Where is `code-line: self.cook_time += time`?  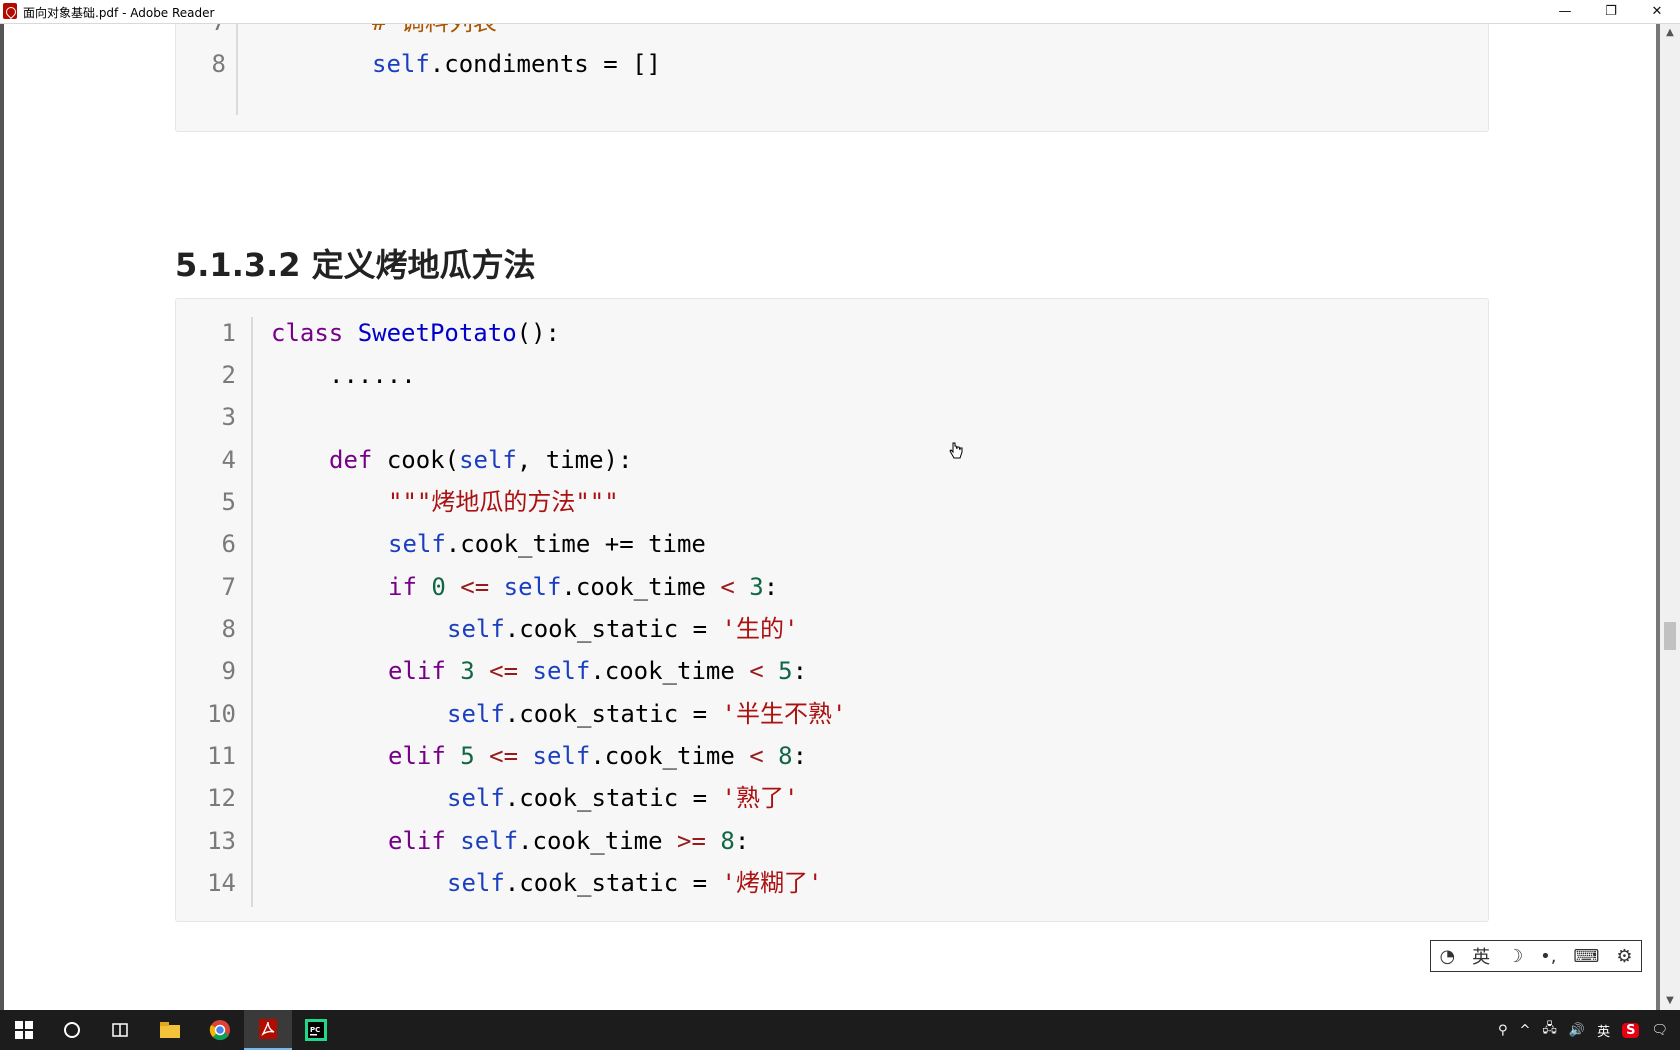 code-line: self.cook_time += time is located at coordinates (547, 544).